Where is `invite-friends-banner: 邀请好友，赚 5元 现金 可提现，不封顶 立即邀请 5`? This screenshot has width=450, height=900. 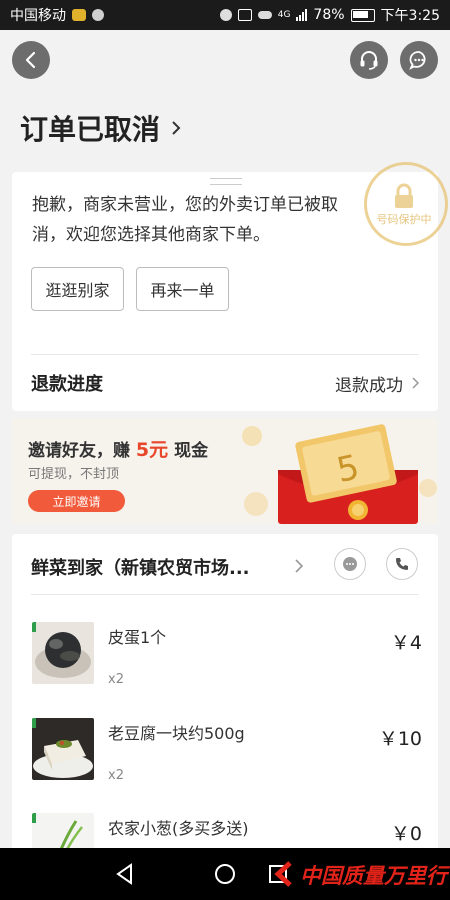 invite-friends-banner: 邀请好友，赚 5元 现金 可提现，不封顶 立即邀请 5 is located at coordinates (225, 471).